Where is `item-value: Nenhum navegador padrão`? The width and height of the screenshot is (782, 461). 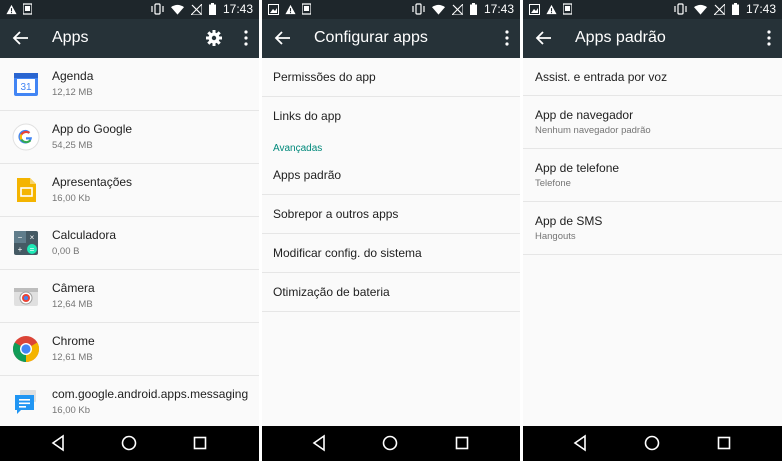 item-value: Nenhum navegador padrão is located at coordinates (593, 130).